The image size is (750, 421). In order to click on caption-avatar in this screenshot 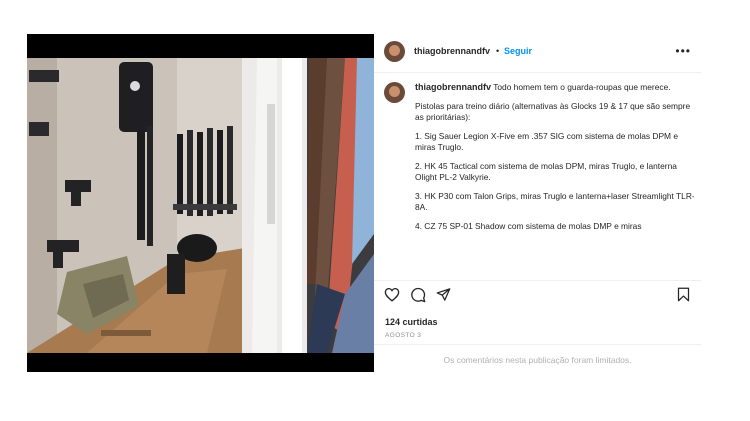, I will do `click(394, 92)`.